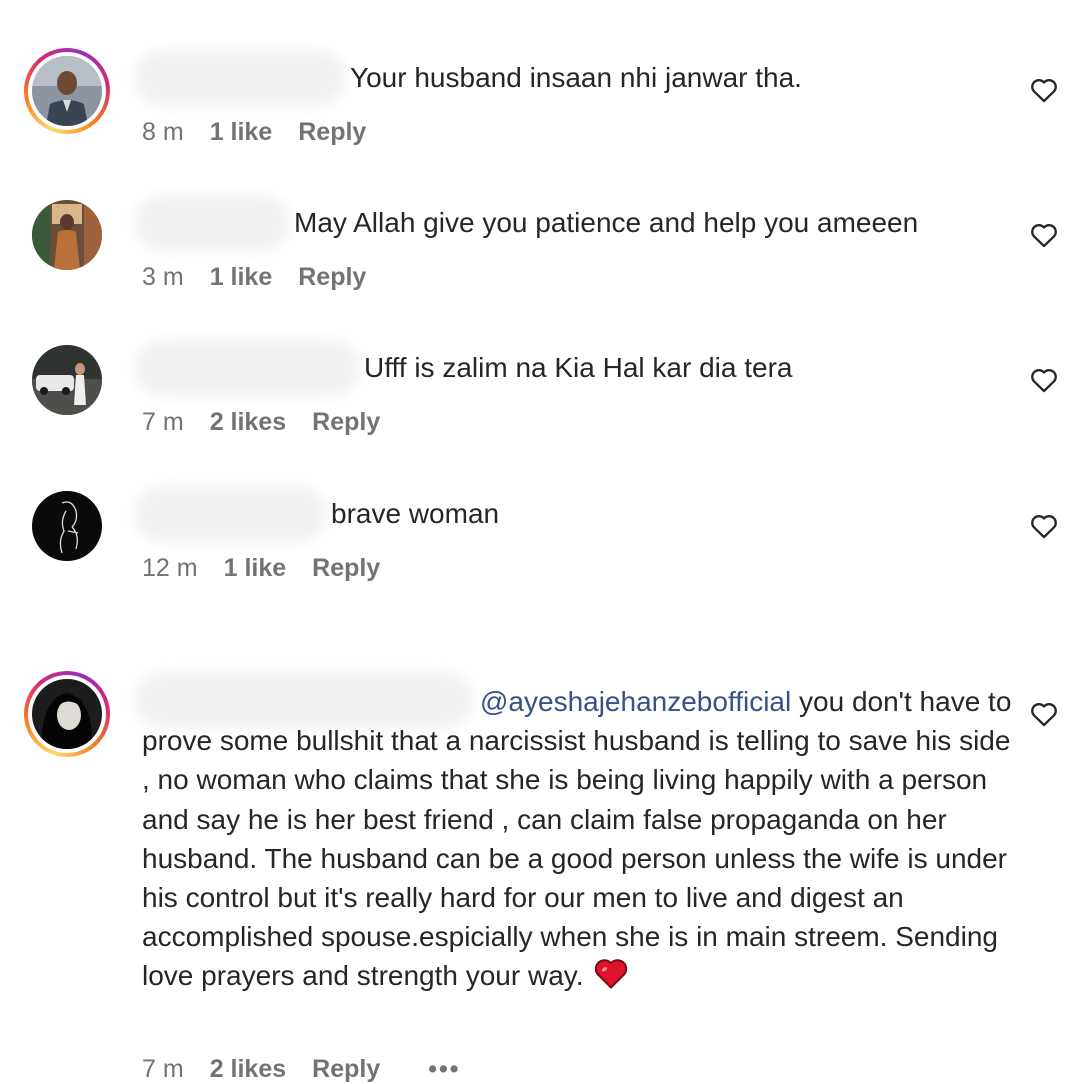  What do you see at coordinates (248, 422) in the screenshot?
I see `like-count: 2 likes` at bounding box center [248, 422].